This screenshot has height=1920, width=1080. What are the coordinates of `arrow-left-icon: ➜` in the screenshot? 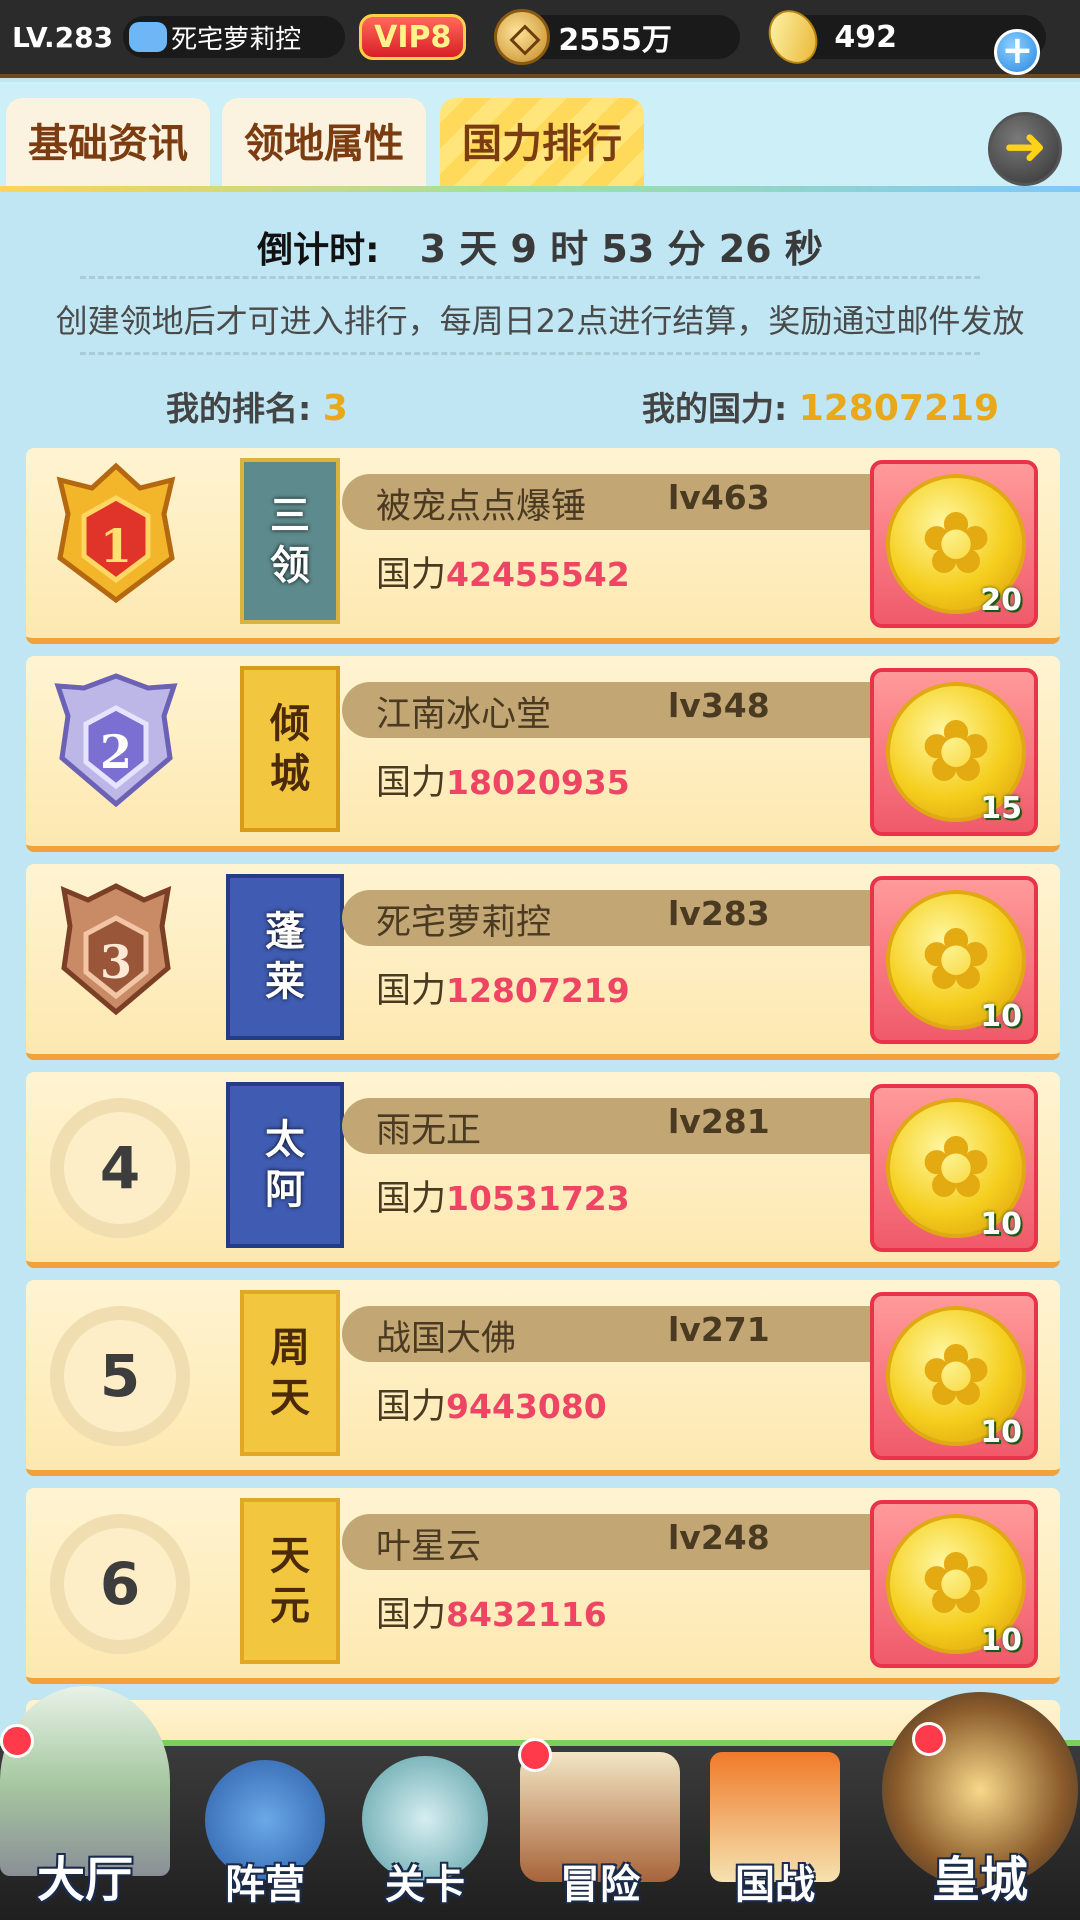 It's located at (1025, 147).